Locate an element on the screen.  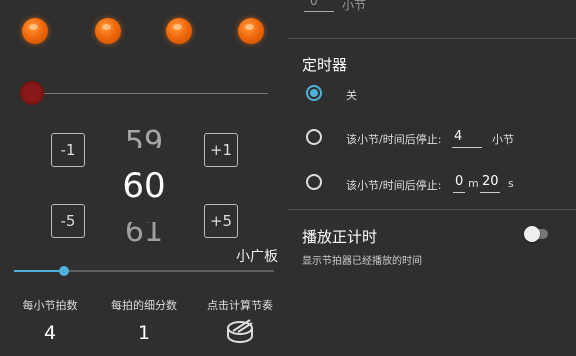
play-timer-title: 播放正计时 is located at coordinates (340, 237).